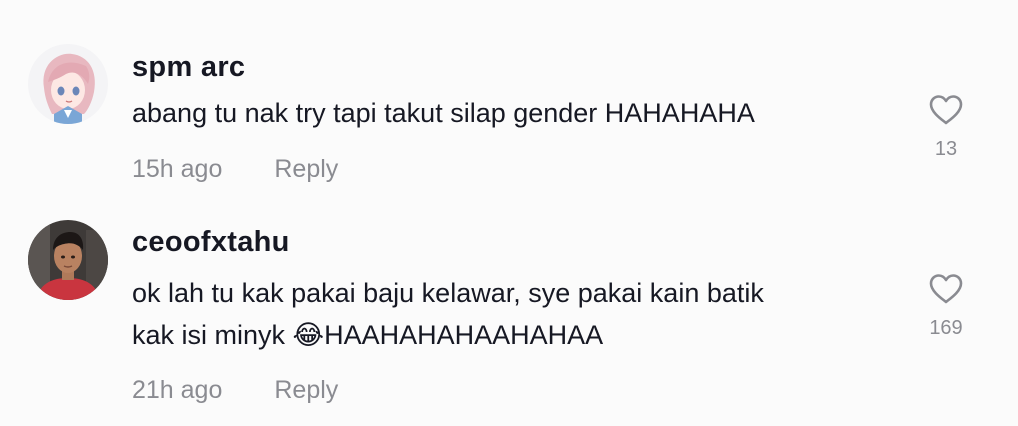  I want to click on comment-meta: 21h ago Reply, so click(235, 390).